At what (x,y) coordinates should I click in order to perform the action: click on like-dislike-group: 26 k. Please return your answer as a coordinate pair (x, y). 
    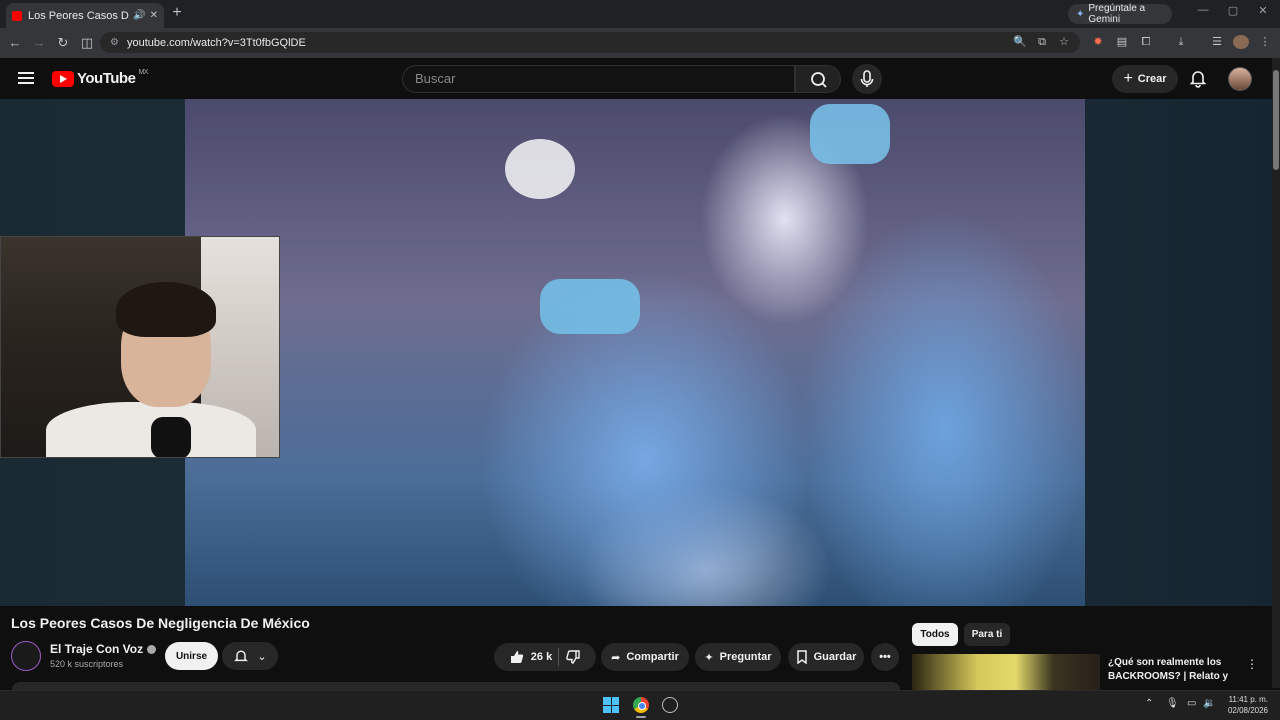
    Looking at the image, I should click on (545, 657).